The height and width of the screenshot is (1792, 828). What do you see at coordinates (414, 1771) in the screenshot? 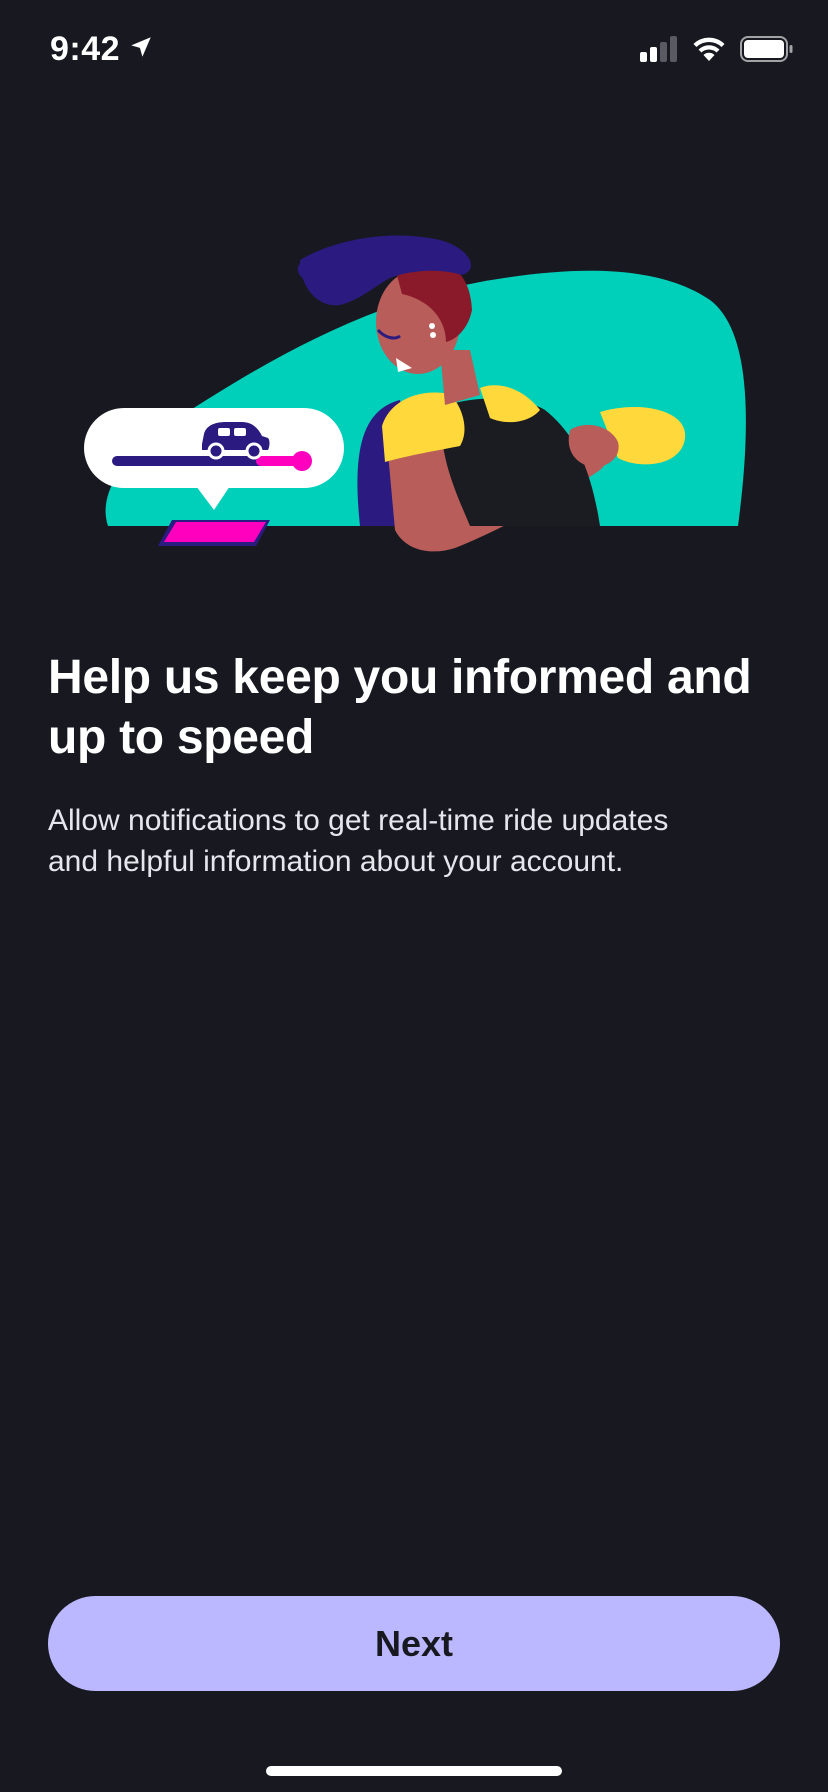
I see `home-indicator` at bounding box center [414, 1771].